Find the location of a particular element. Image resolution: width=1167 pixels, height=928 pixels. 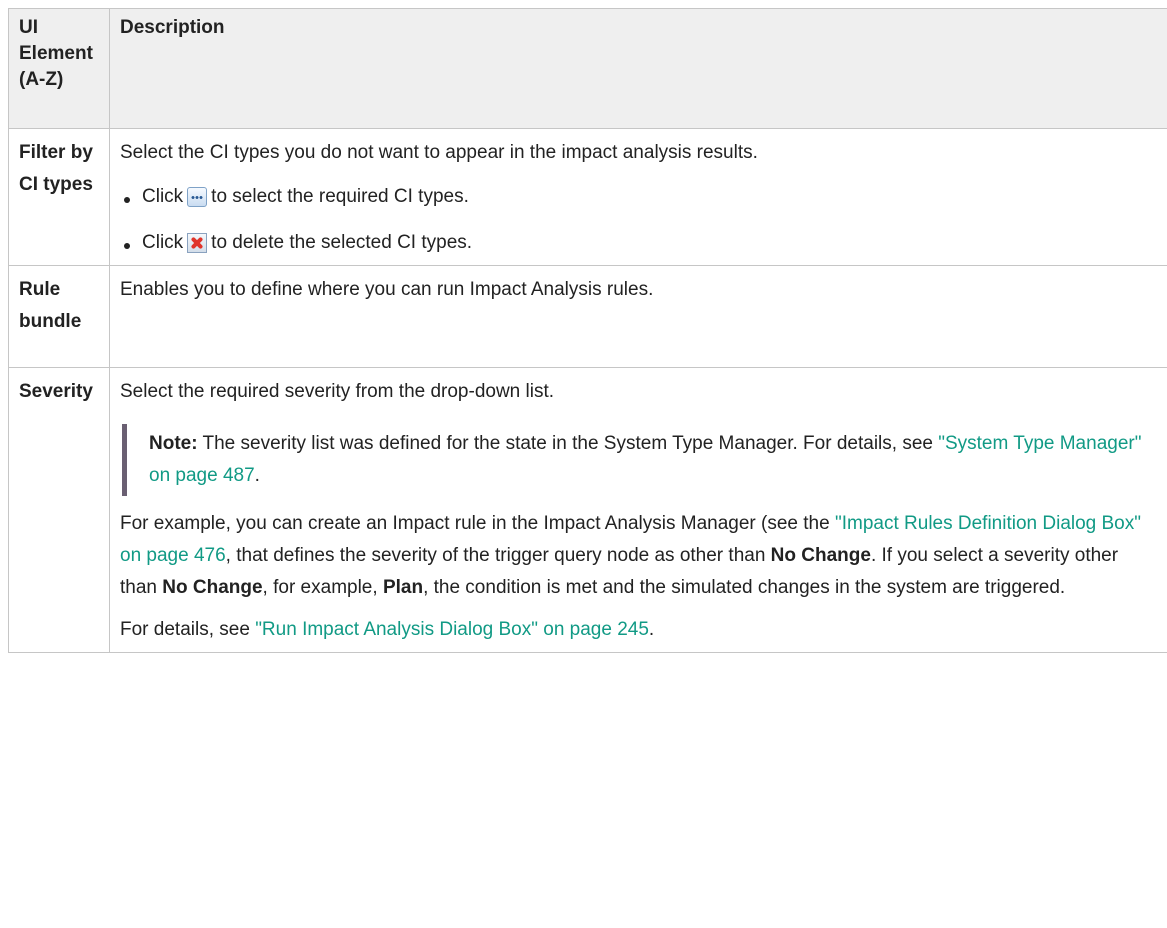

table-header-row: UI Element (A-Z) Description is located at coordinates (587, 68).